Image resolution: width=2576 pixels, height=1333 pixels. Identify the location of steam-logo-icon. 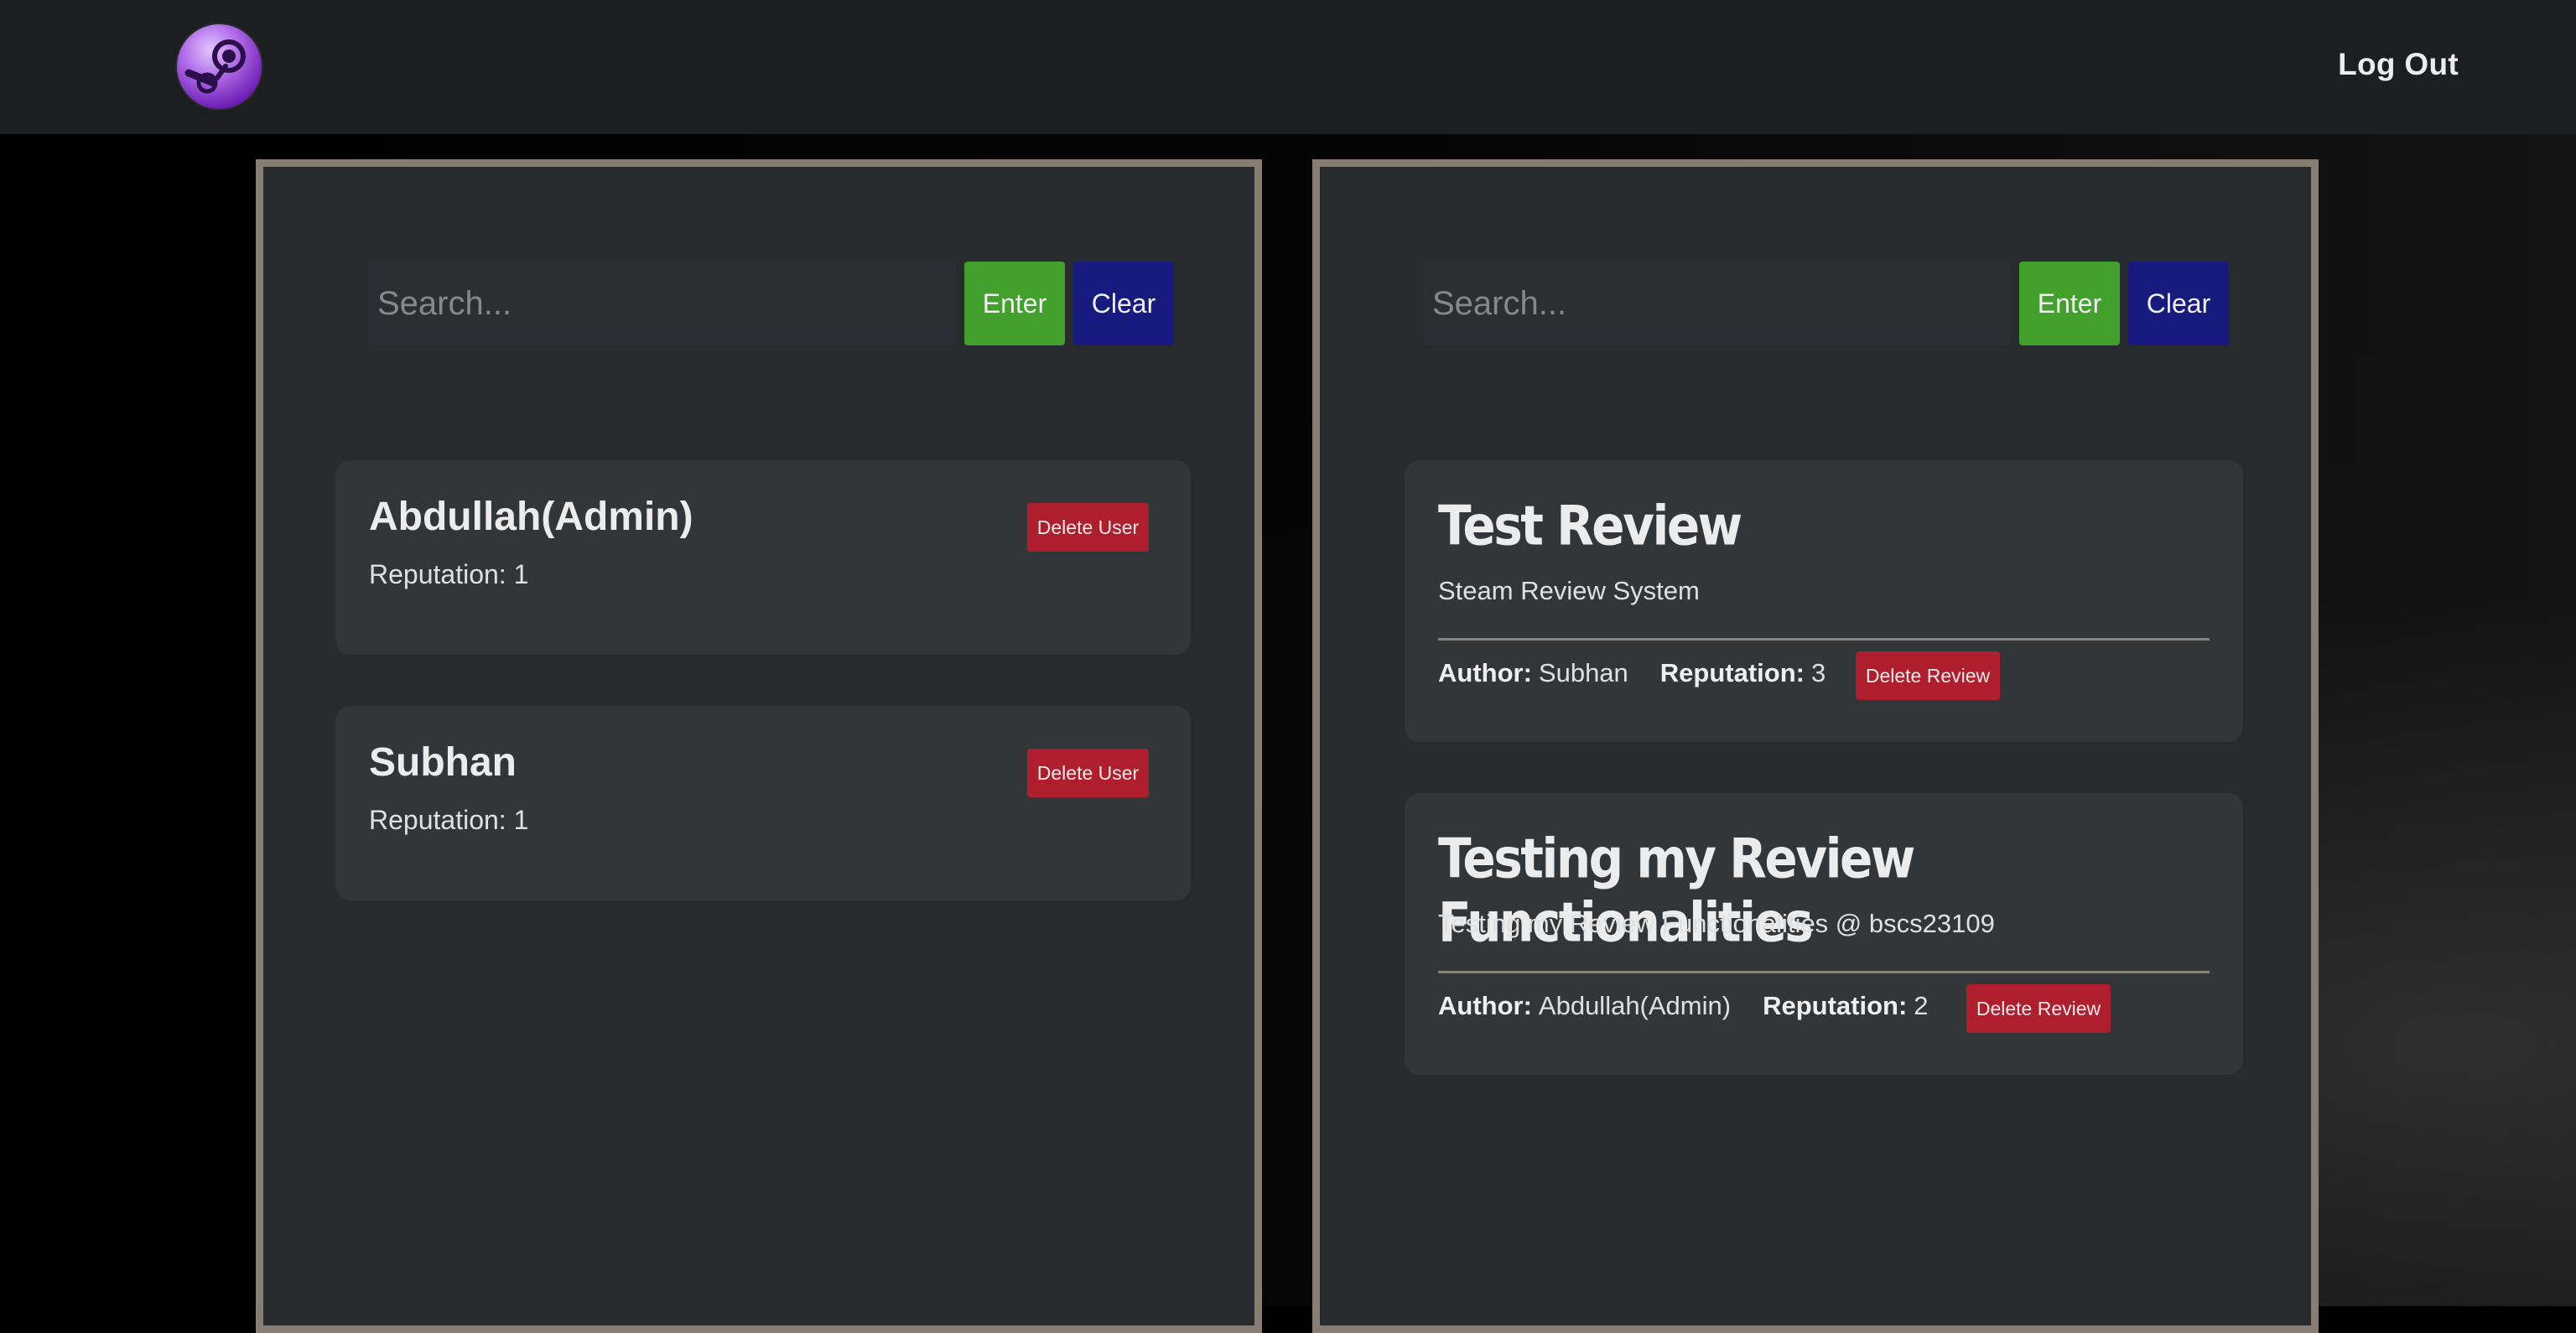
(219, 67).